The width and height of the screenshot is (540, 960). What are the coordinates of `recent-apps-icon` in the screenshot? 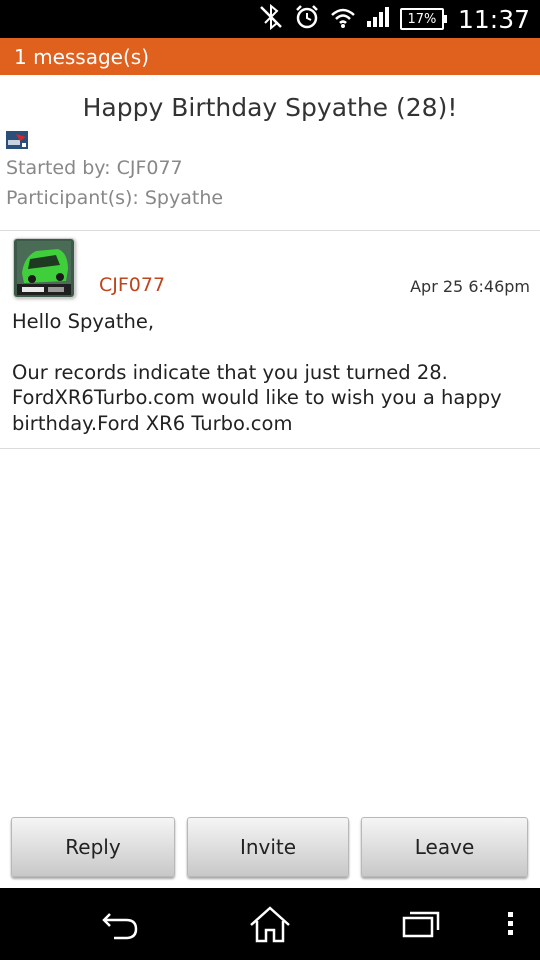 It's located at (421, 925).